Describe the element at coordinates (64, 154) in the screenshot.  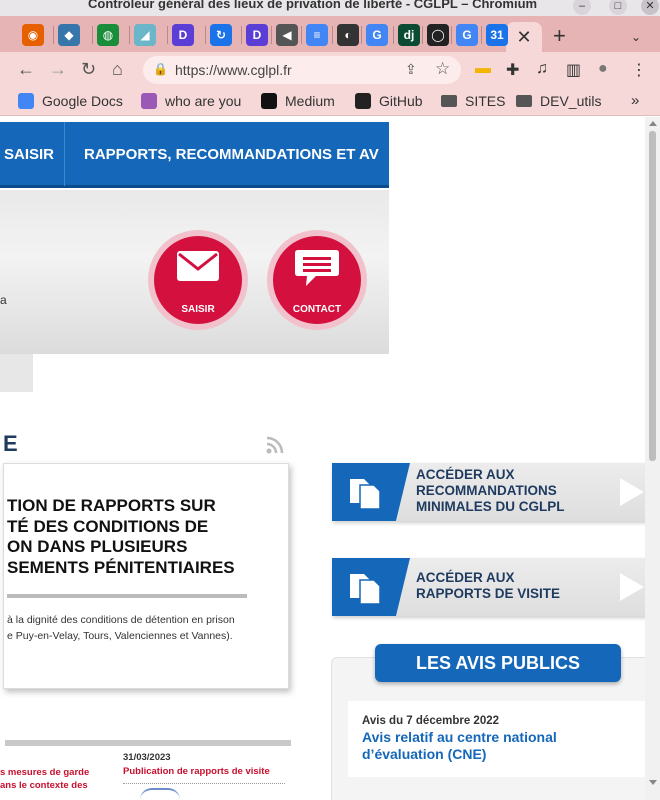
I see `nav-divider` at that location.